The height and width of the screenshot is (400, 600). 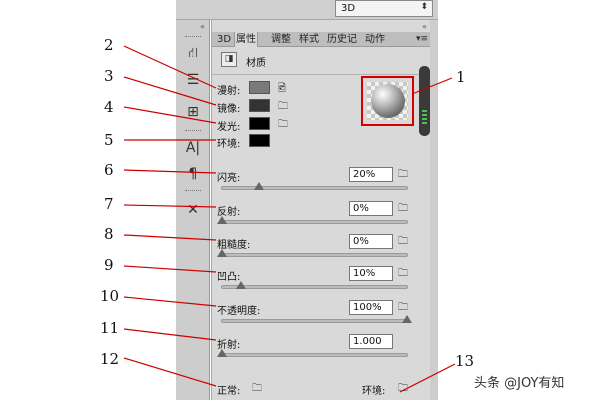 What do you see at coordinates (109, 234) in the screenshot?
I see `callout-8: 8` at bounding box center [109, 234].